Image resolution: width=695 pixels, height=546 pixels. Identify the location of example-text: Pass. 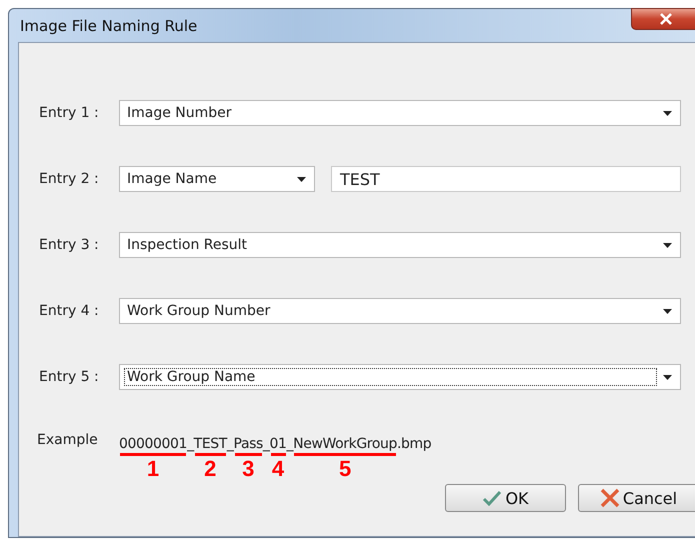
(248, 444).